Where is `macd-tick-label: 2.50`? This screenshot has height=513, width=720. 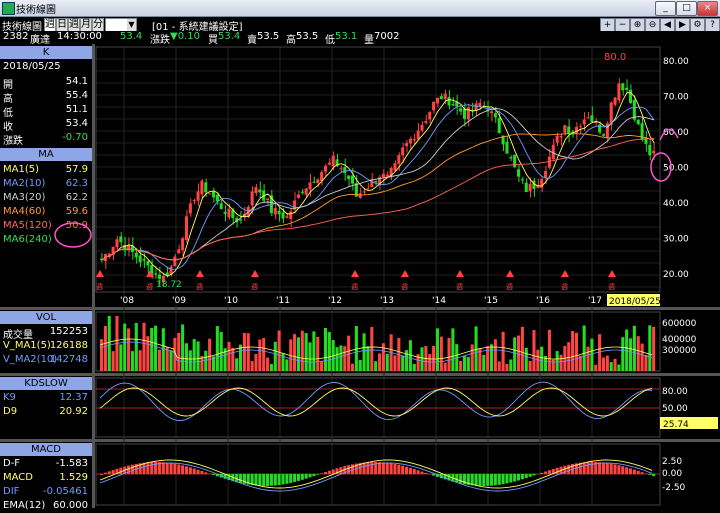
macd-tick-label: 2.50 is located at coordinates (672, 462).